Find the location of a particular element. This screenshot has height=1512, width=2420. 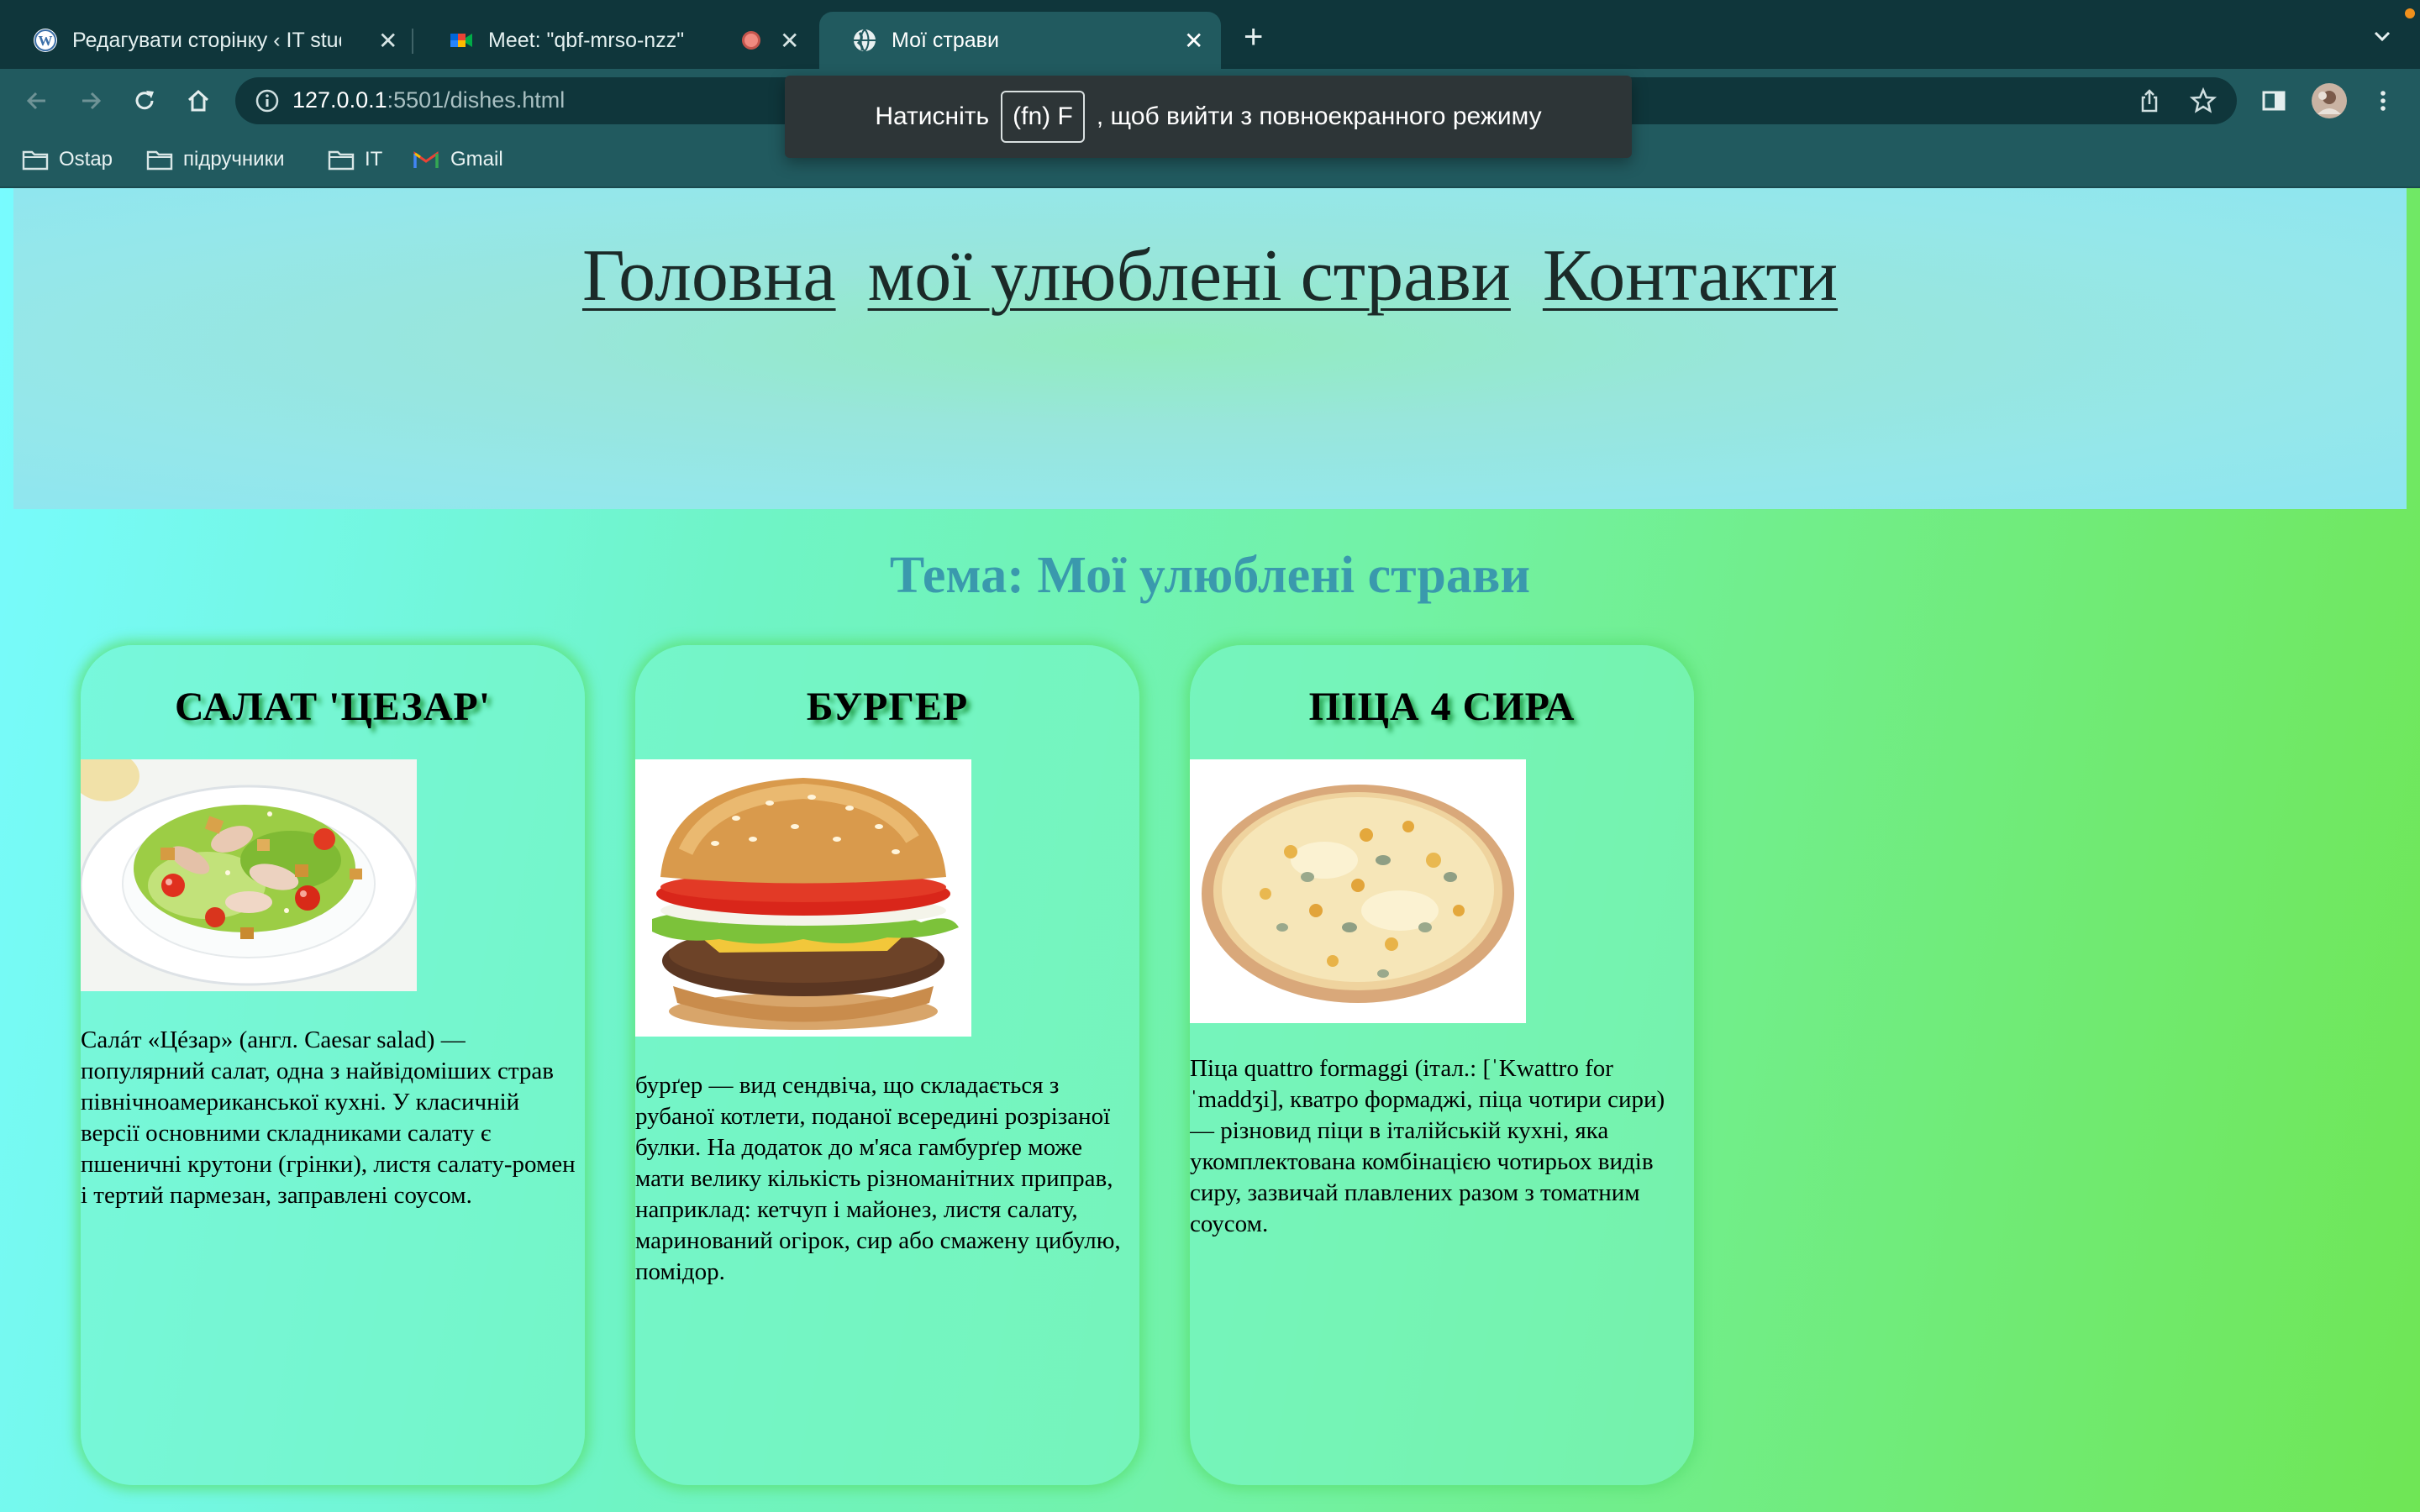

forward-icon is located at coordinates (91, 101).